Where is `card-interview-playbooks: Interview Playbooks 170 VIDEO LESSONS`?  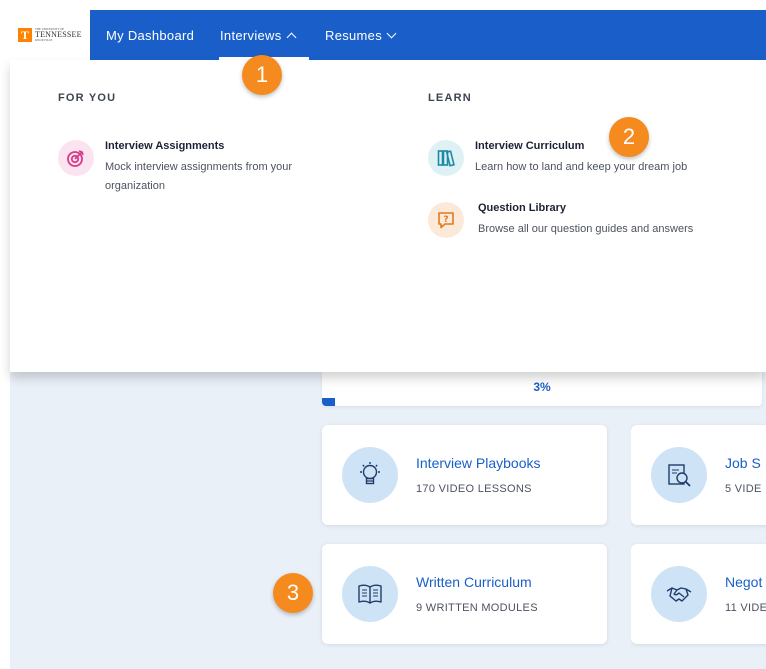
card-interview-playbooks: Interview Playbooks 170 VIDEO LESSONS is located at coordinates (464, 475).